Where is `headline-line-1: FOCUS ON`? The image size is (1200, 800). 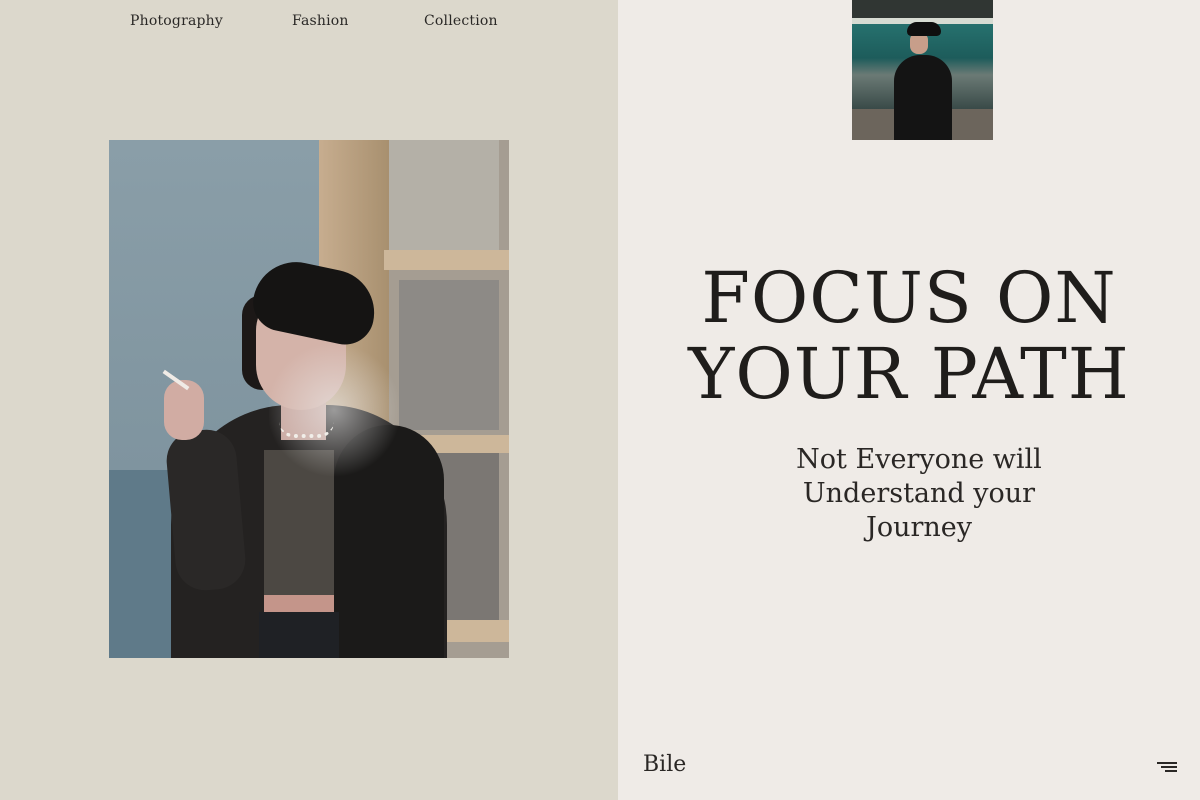 headline-line-1: FOCUS ON is located at coordinates (909, 298).